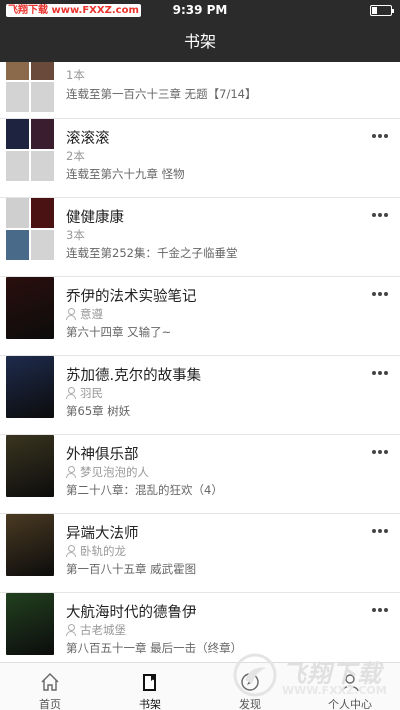  I want to click on page-title: 书架, so click(199, 41).